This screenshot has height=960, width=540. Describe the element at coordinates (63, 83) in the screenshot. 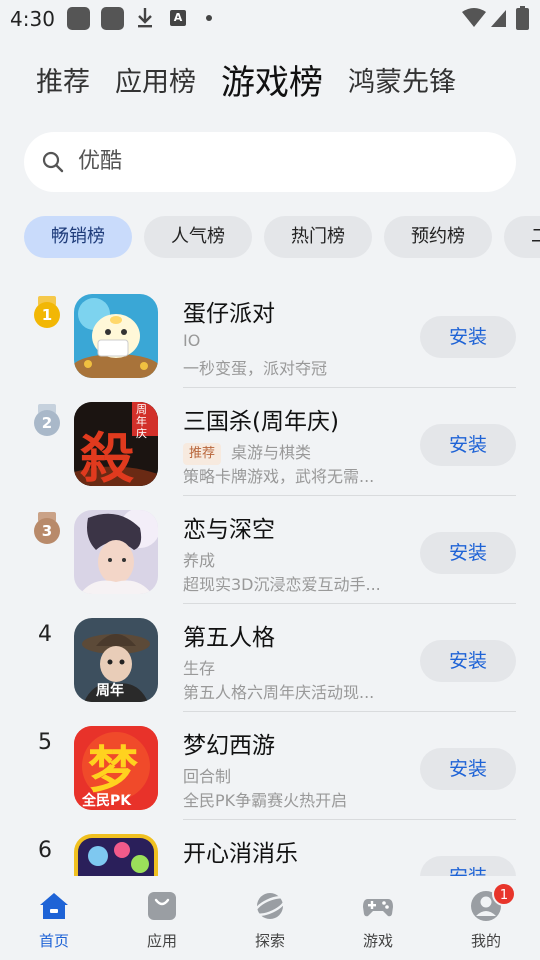

I see `tab-recommend: 推荐` at that location.